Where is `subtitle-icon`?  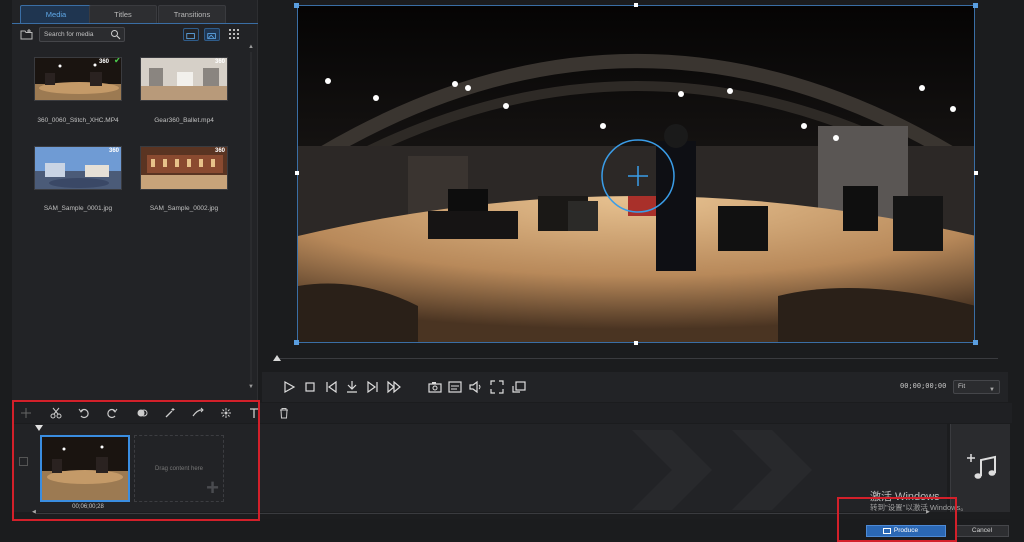
subtitle-icon is located at coordinates (455, 387).